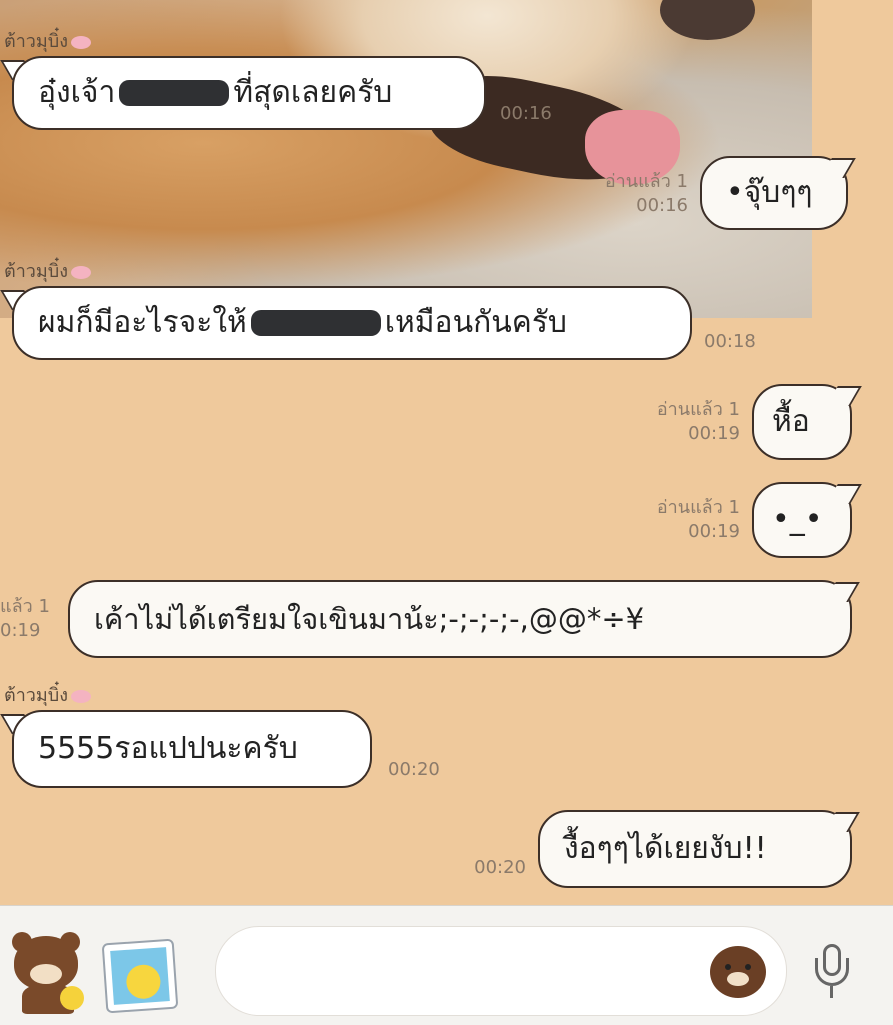  What do you see at coordinates (501, 971) in the screenshot?
I see `message-input` at bounding box center [501, 971].